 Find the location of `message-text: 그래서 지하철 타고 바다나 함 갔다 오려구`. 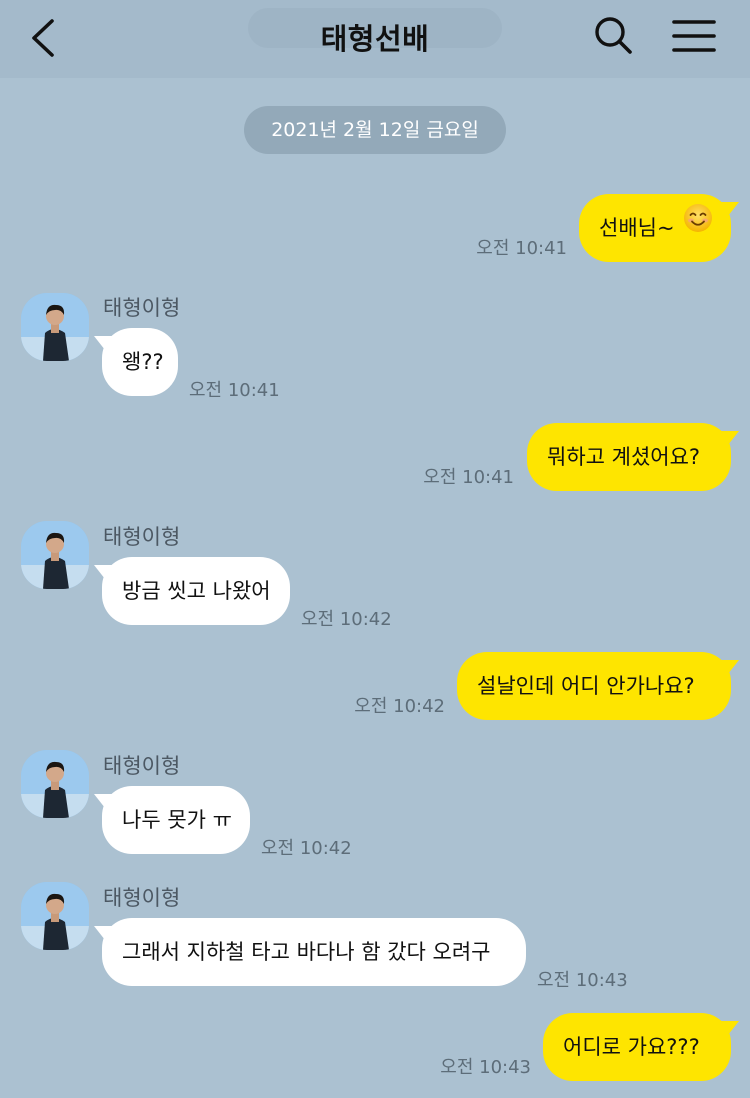

message-text: 그래서 지하철 타고 바다나 함 갔다 오려구 is located at coordinates (306, 952).